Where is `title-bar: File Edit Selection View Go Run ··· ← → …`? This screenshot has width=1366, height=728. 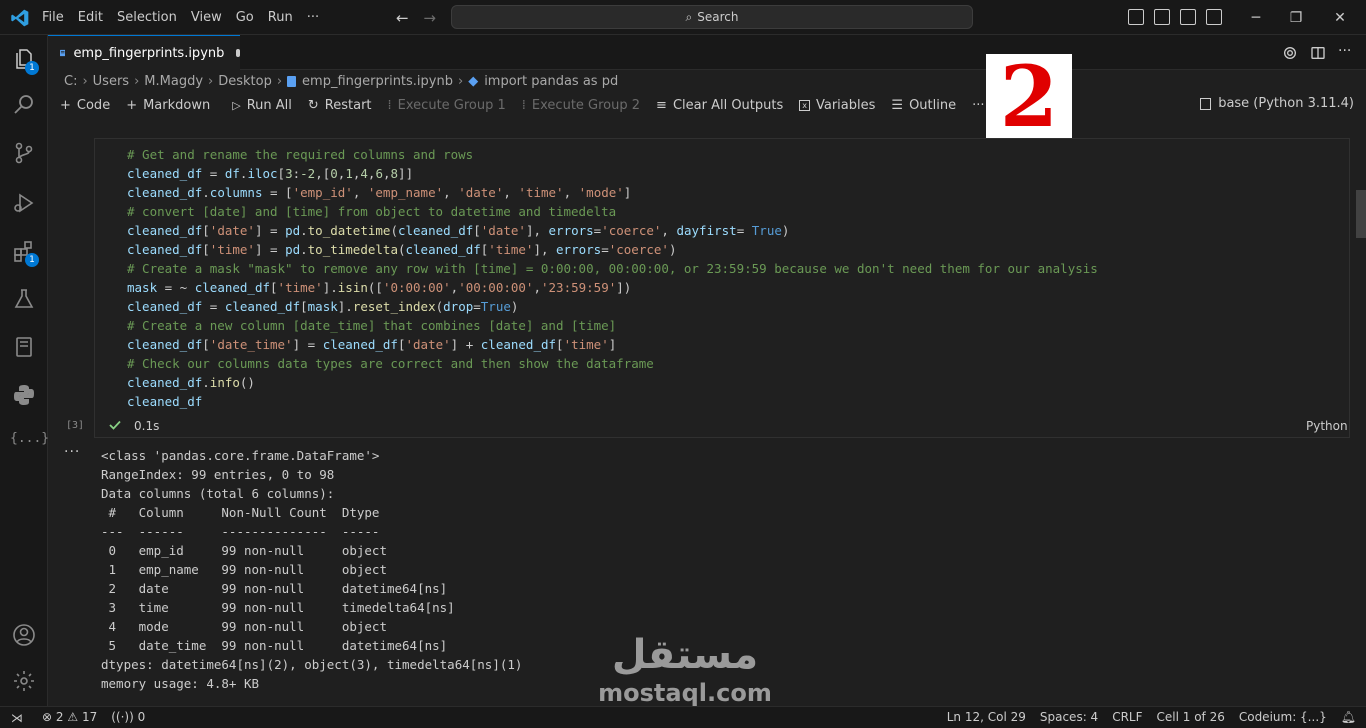
title-bar: File Edit Selection View Go Run ··· ← → … is located at coordinates (683, 17).